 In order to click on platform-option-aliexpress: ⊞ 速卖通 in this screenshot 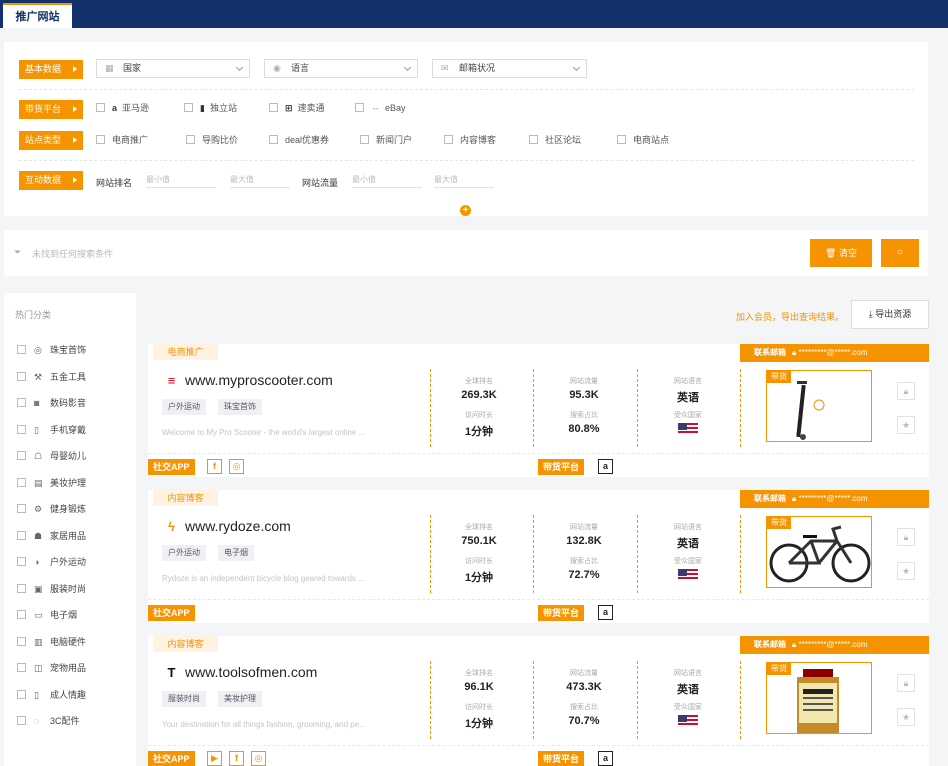, I will do `click(297, 108)`.